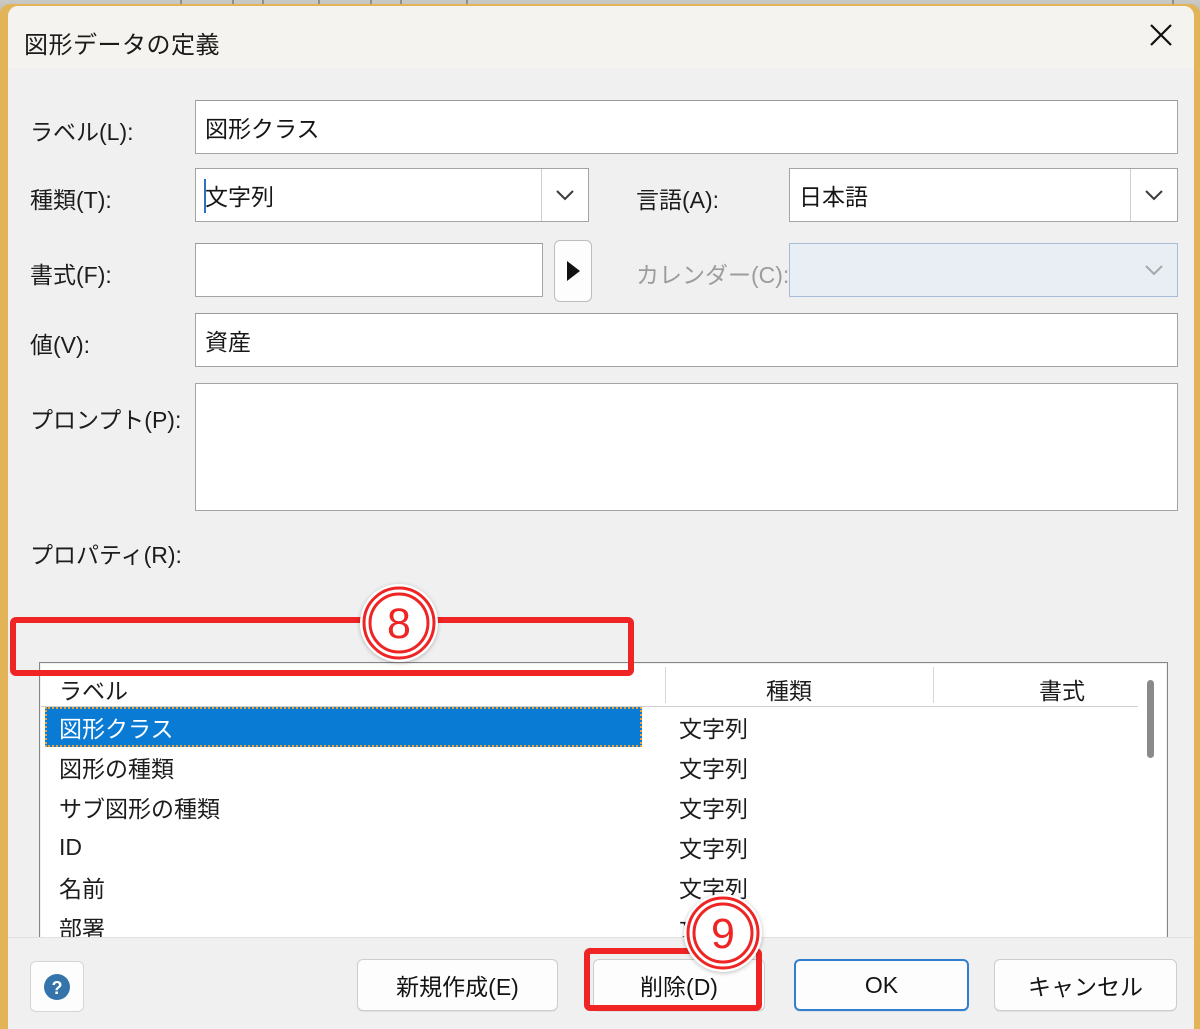 The width and height of the screenshot is (1200, 1029). Describe the element at coordinates (603, 685) in the screenshot. I see `properties-list-header: ラベル 種類 書式` at that location.